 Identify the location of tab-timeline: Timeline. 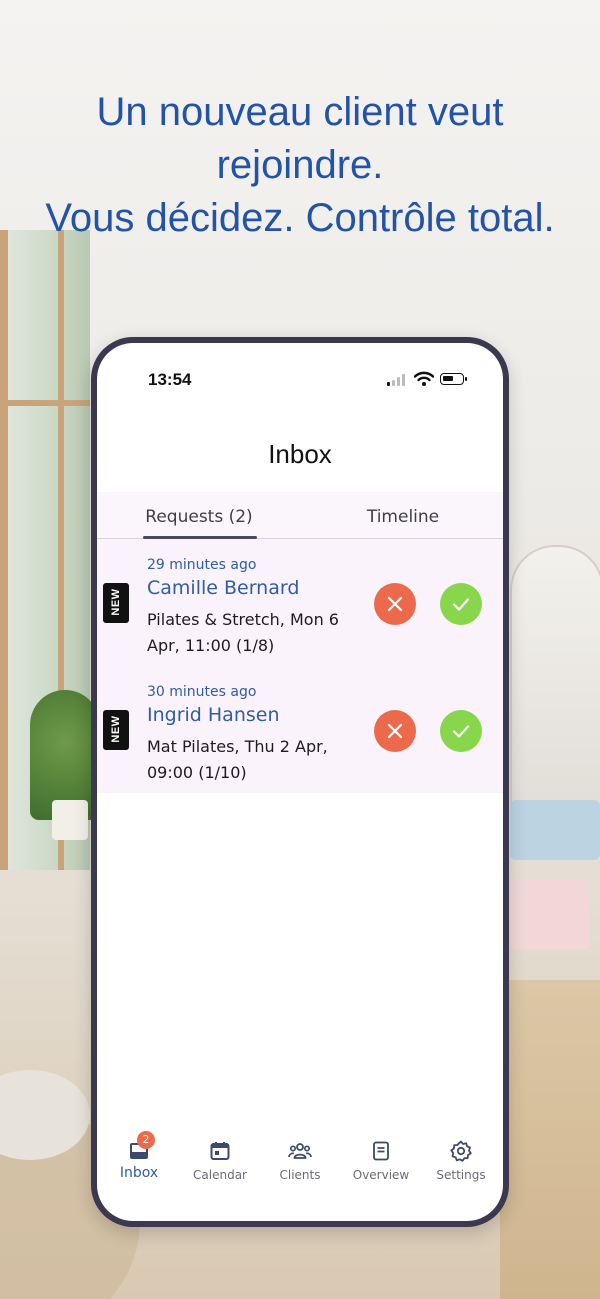
(403, 515).